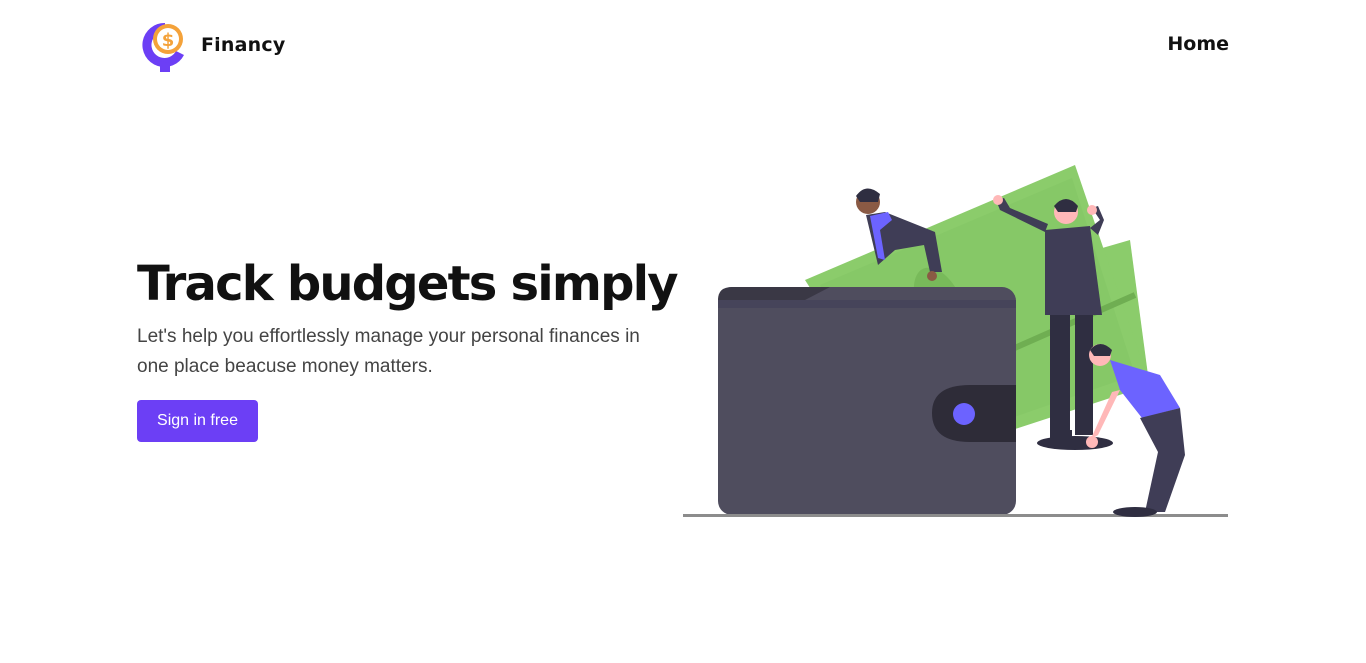 Image resolution: width=1366 pixels, height=663 pixels. Describe the element at coordinates (243, 45) in the screenshot. I see `brand-name: Financy` at that location.